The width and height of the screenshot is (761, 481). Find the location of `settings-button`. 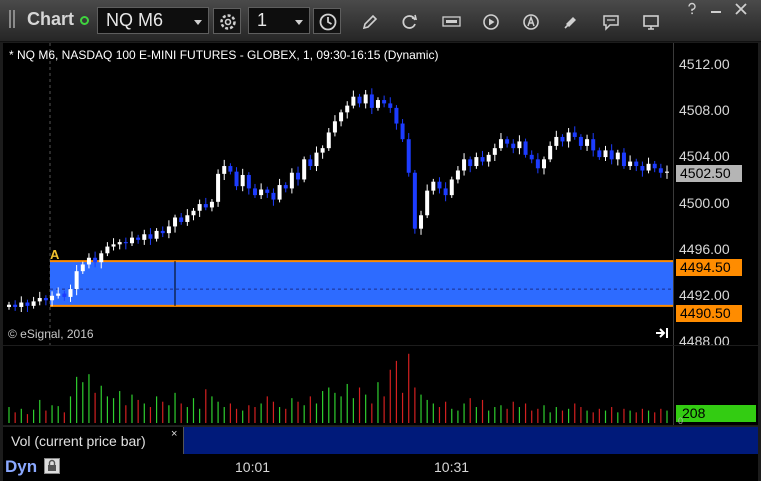

settings-button is located at coordinates (227, 21).